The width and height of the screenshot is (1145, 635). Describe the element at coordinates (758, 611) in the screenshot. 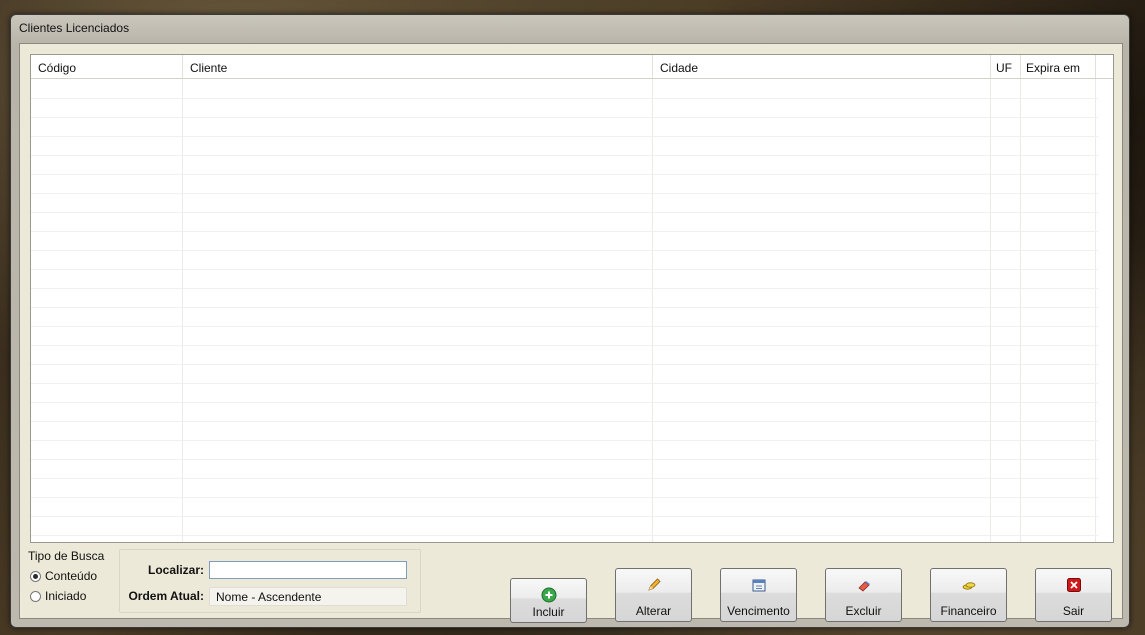

I see `vencimento-label: Vencimento` at that location.